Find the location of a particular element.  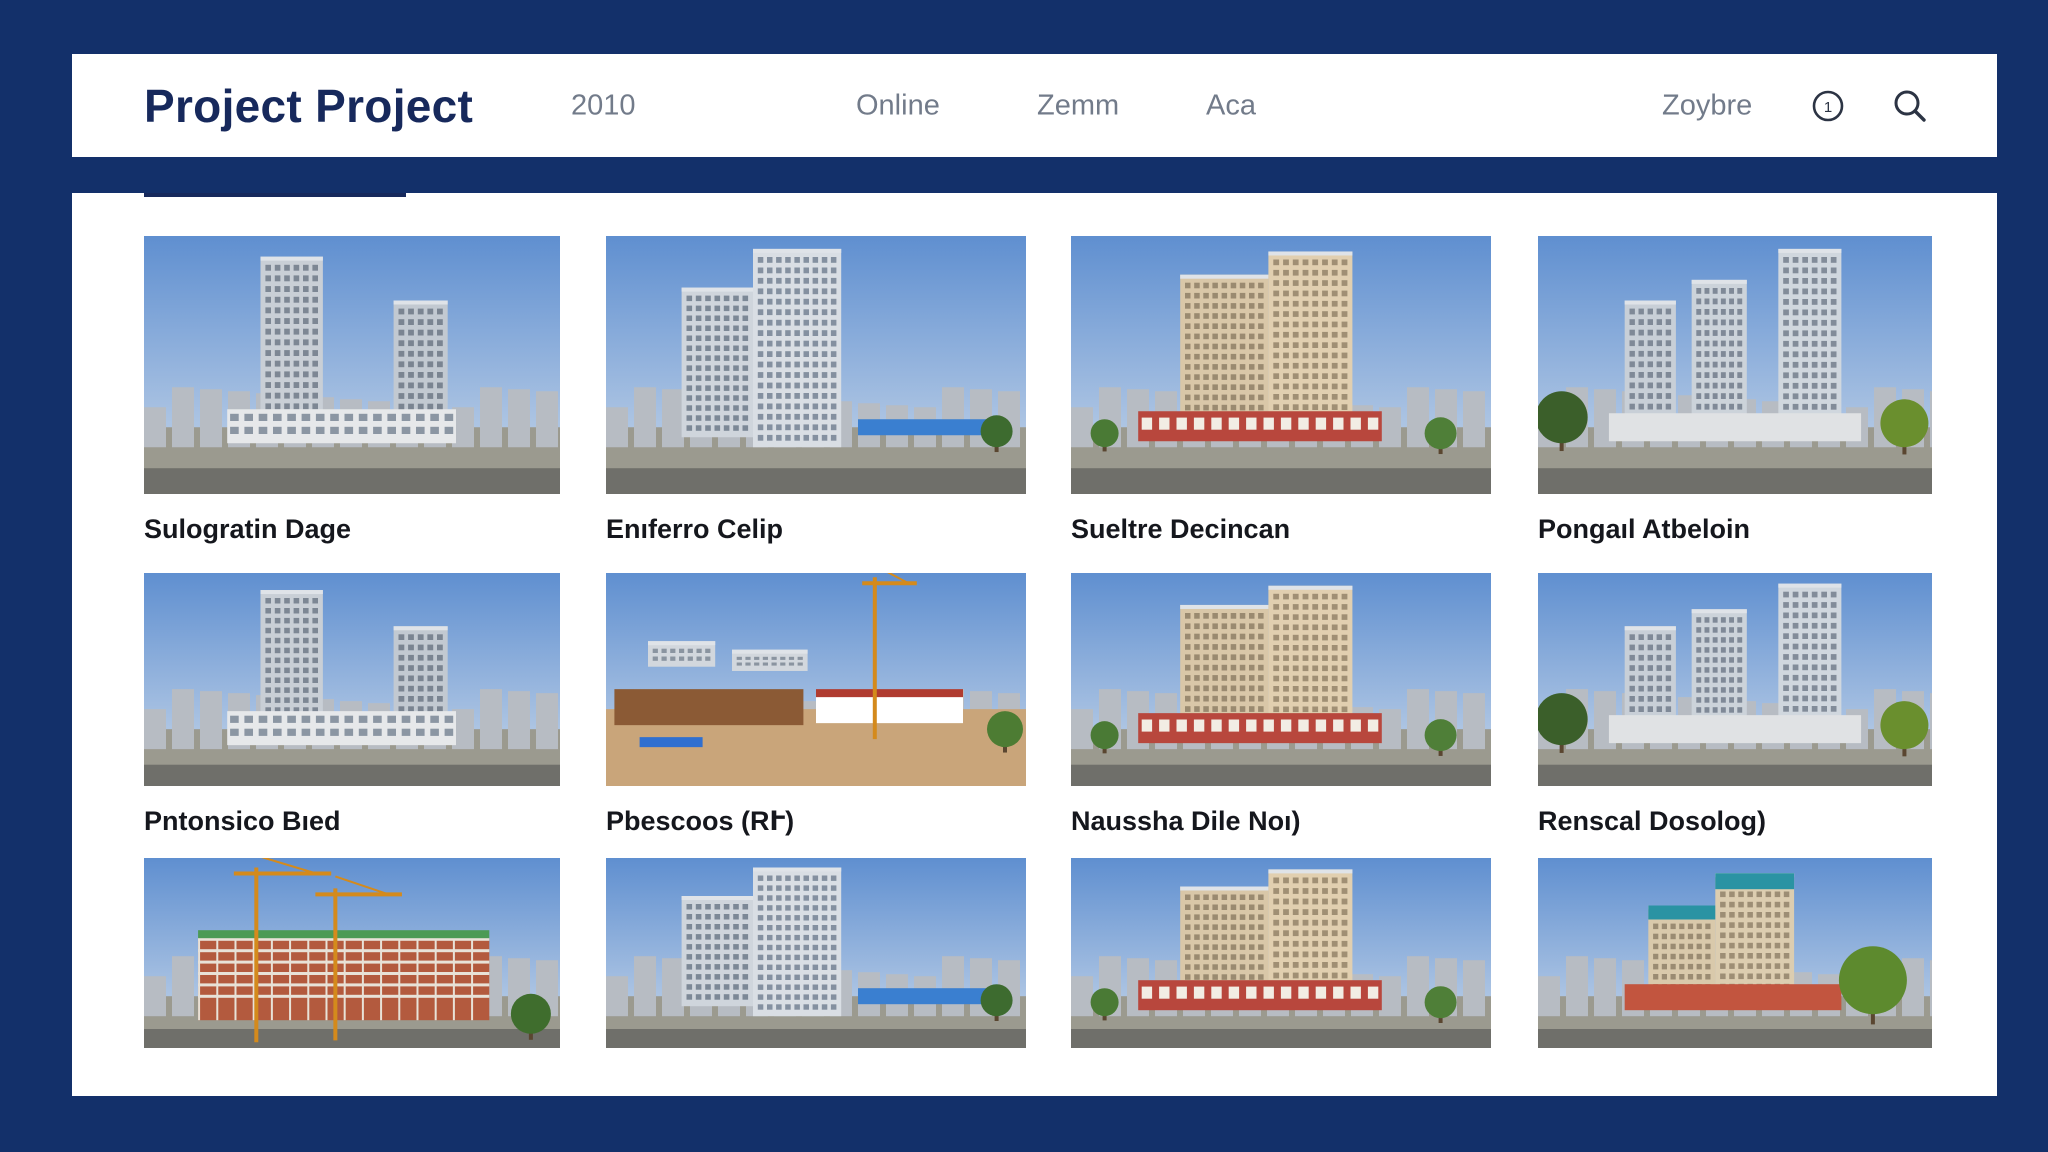

svg-text: 1 is located at coordinates (1828, 107).